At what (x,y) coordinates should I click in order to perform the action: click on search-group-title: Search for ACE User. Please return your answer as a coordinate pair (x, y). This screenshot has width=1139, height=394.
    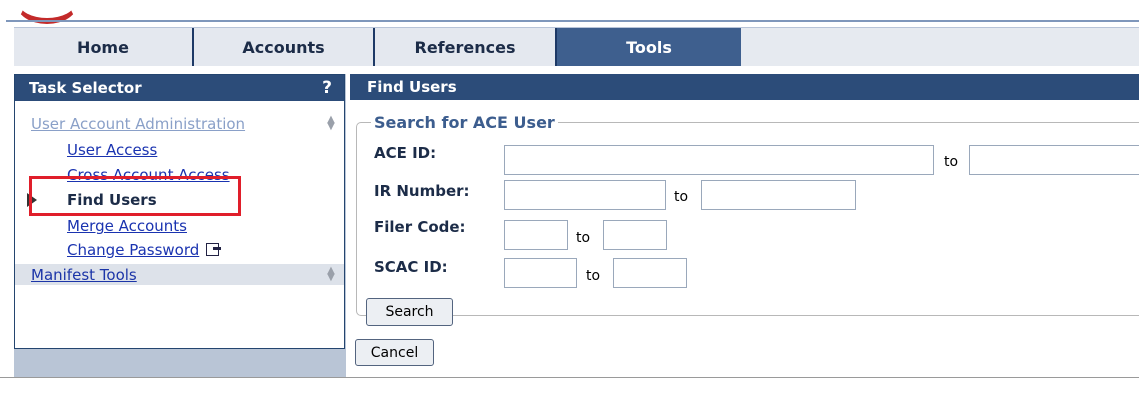
    Looking at the image, I should click on (464, 122).